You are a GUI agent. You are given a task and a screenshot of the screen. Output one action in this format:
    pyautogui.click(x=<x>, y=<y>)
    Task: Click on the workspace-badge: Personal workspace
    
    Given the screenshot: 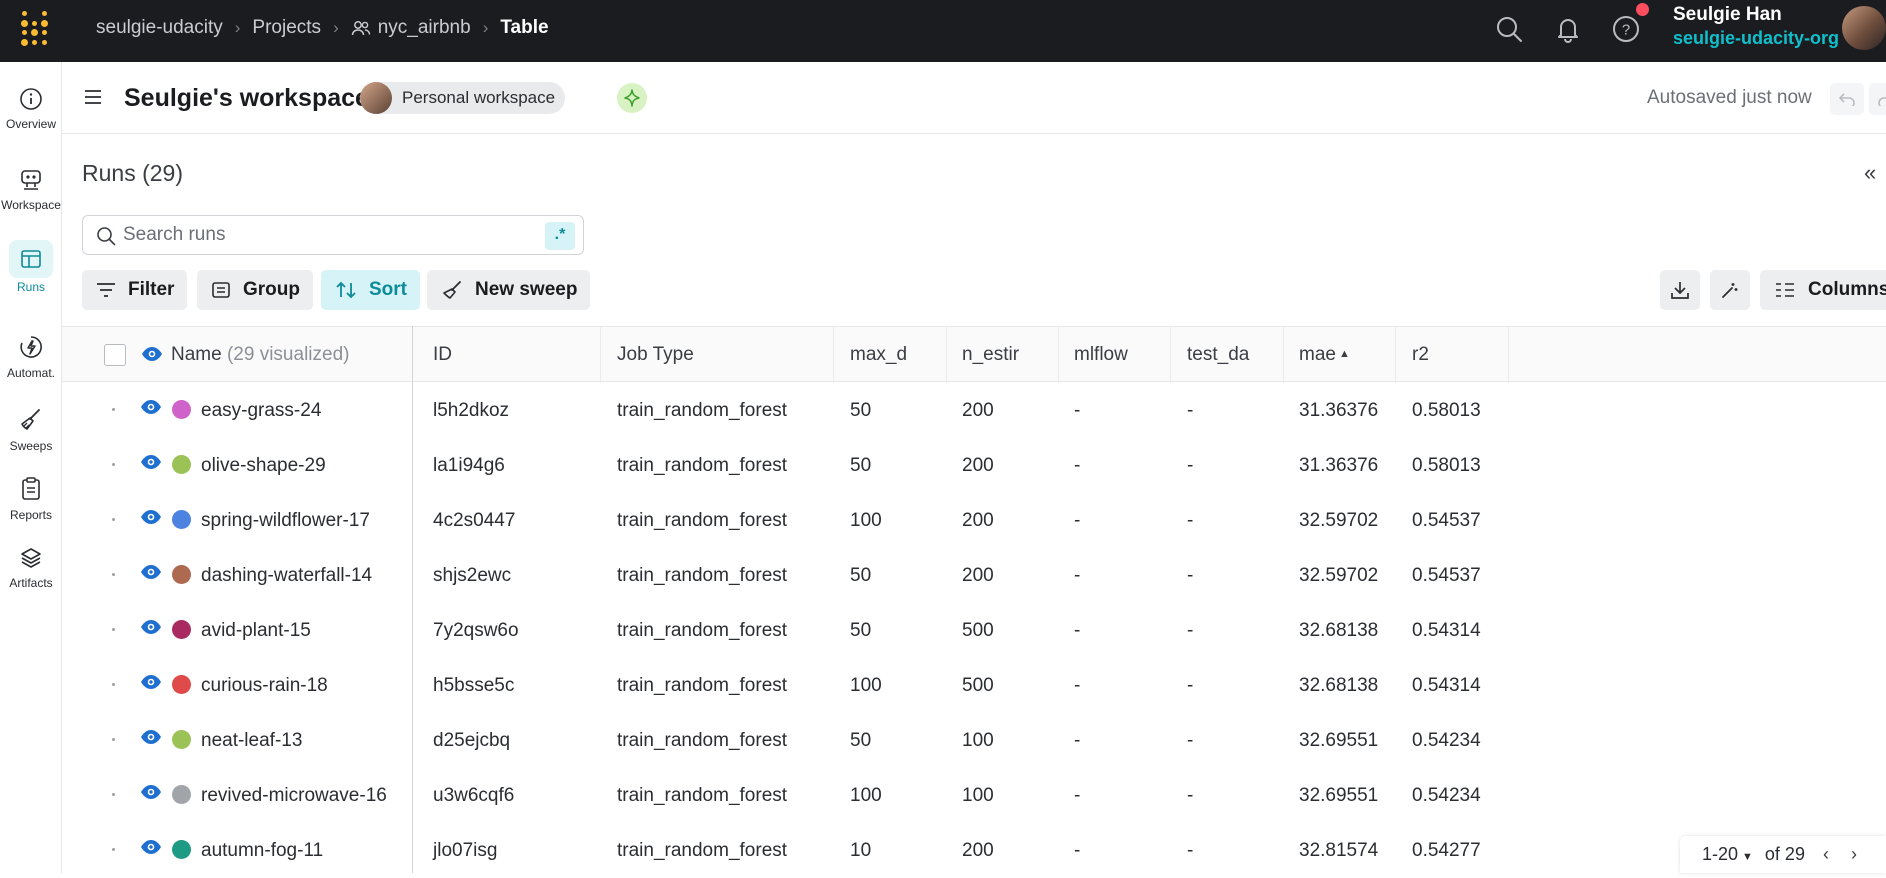 What is the action you would take?
    pyautogui.click(x=463, y=98)
    